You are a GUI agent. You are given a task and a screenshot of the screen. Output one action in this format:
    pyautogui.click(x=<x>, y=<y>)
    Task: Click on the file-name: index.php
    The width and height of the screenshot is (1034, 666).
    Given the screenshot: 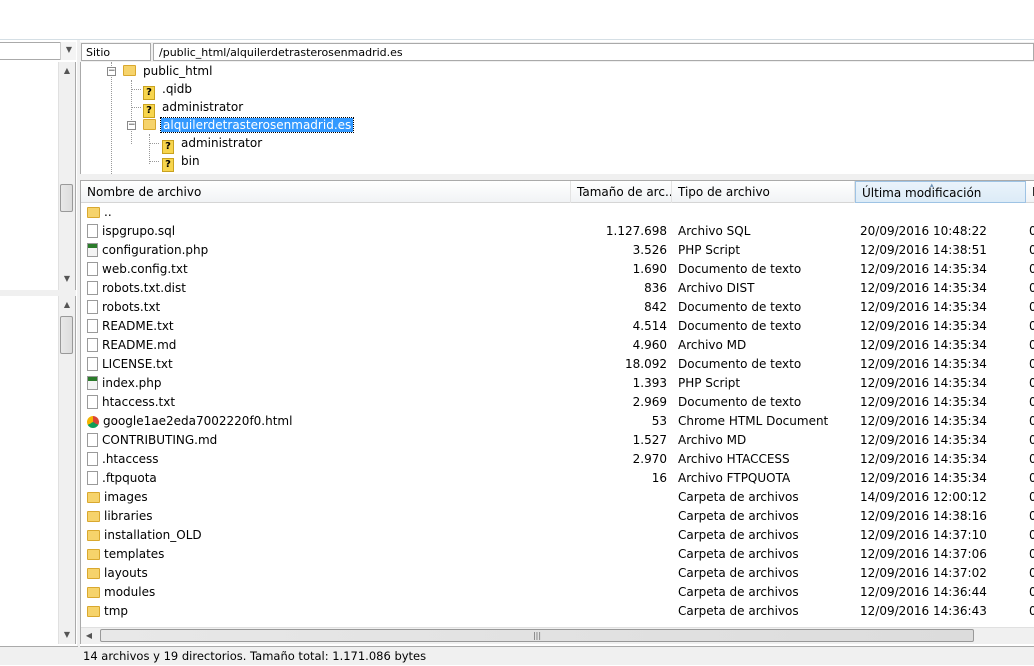 What is the action you would take?
    pyautogui.click(x=132, y=383)
    